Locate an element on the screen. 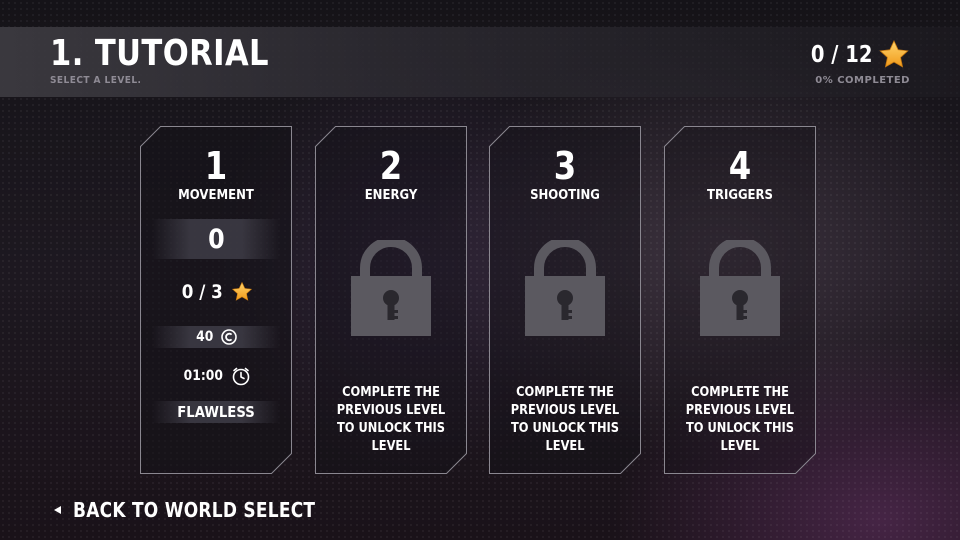  level-flawless: FLAWLESS is located at coordinates (216, 412).